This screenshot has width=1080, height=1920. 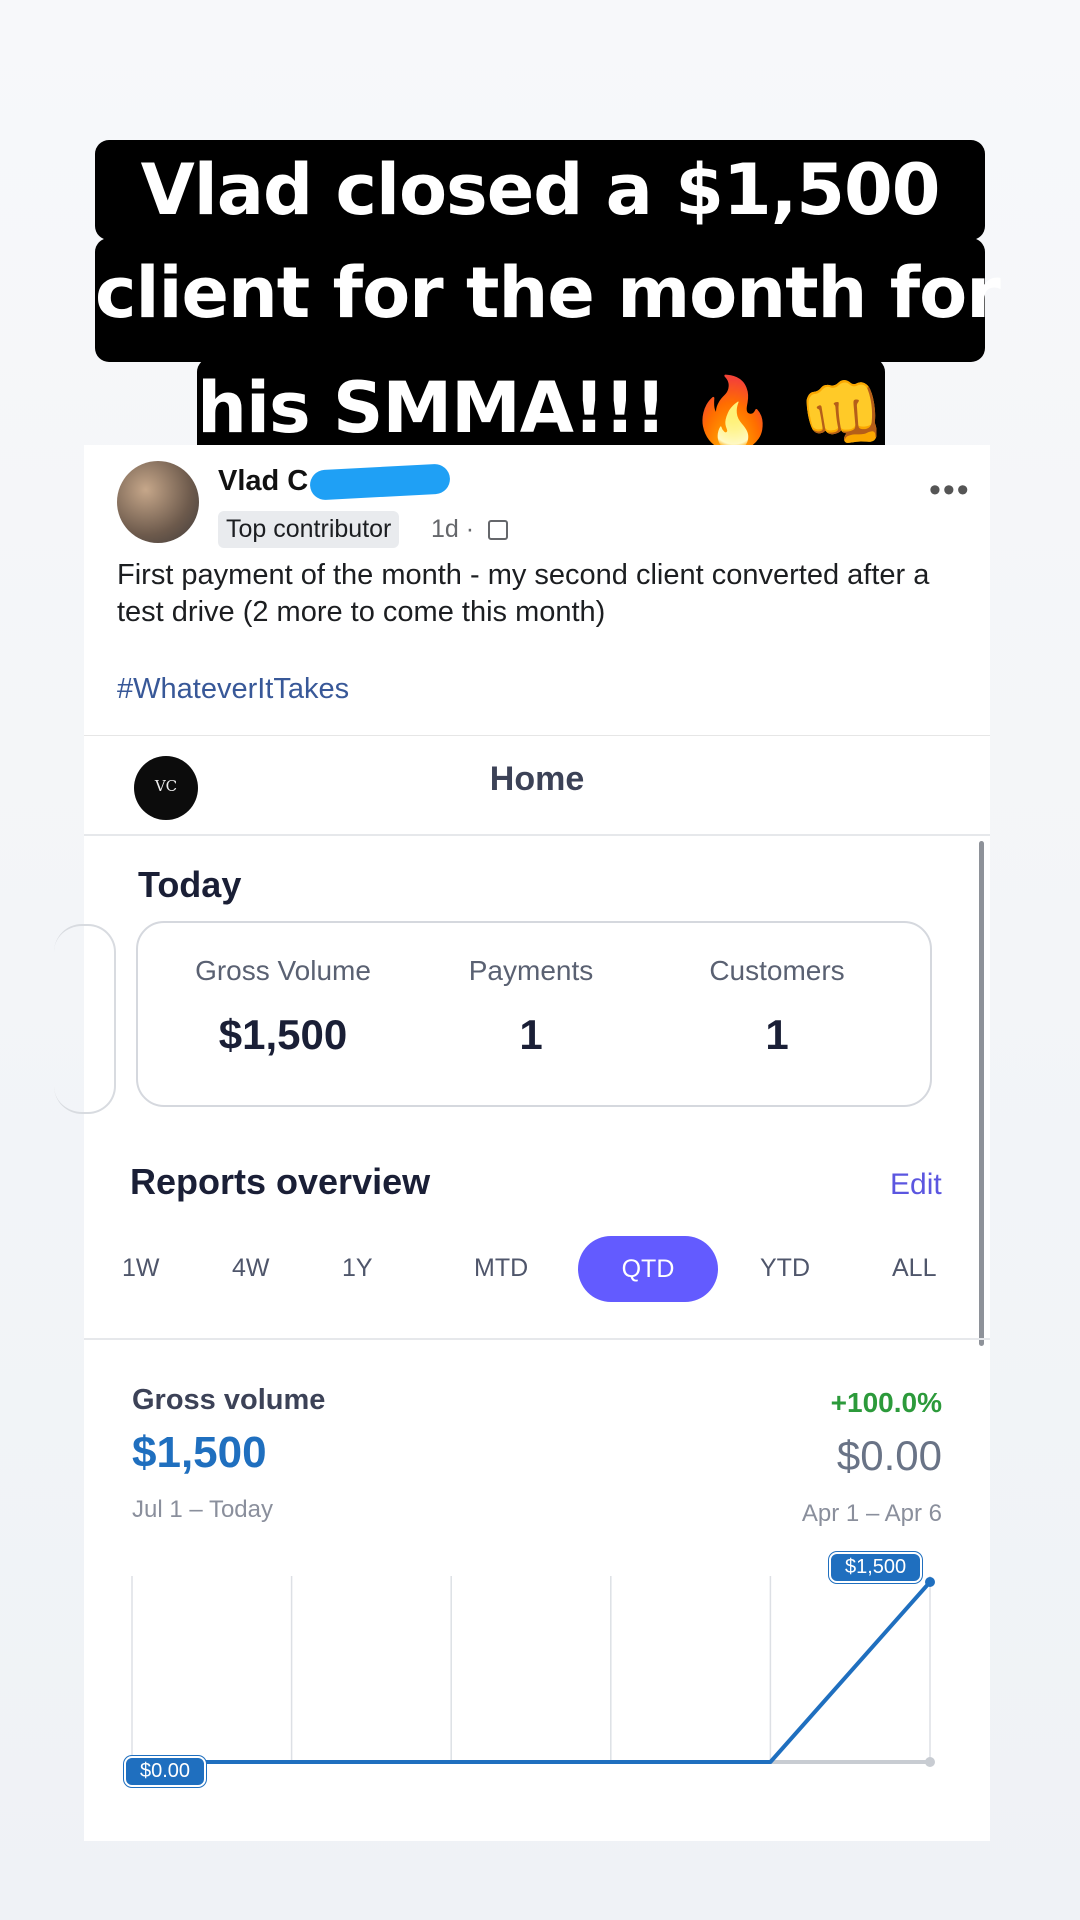 I want to click on page-title: Home, so click(x=537, y=779).